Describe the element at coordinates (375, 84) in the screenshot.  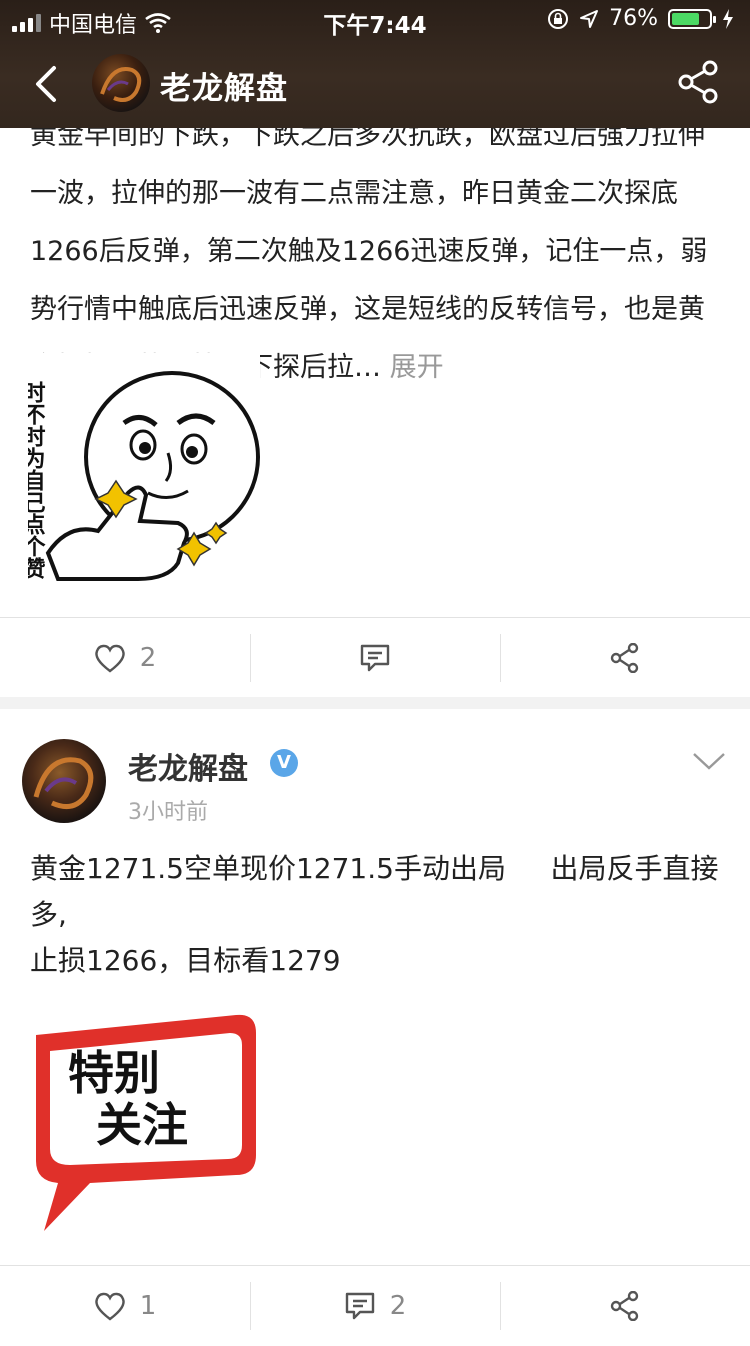
I see `nav-bar: 老龙解盘` at that location.